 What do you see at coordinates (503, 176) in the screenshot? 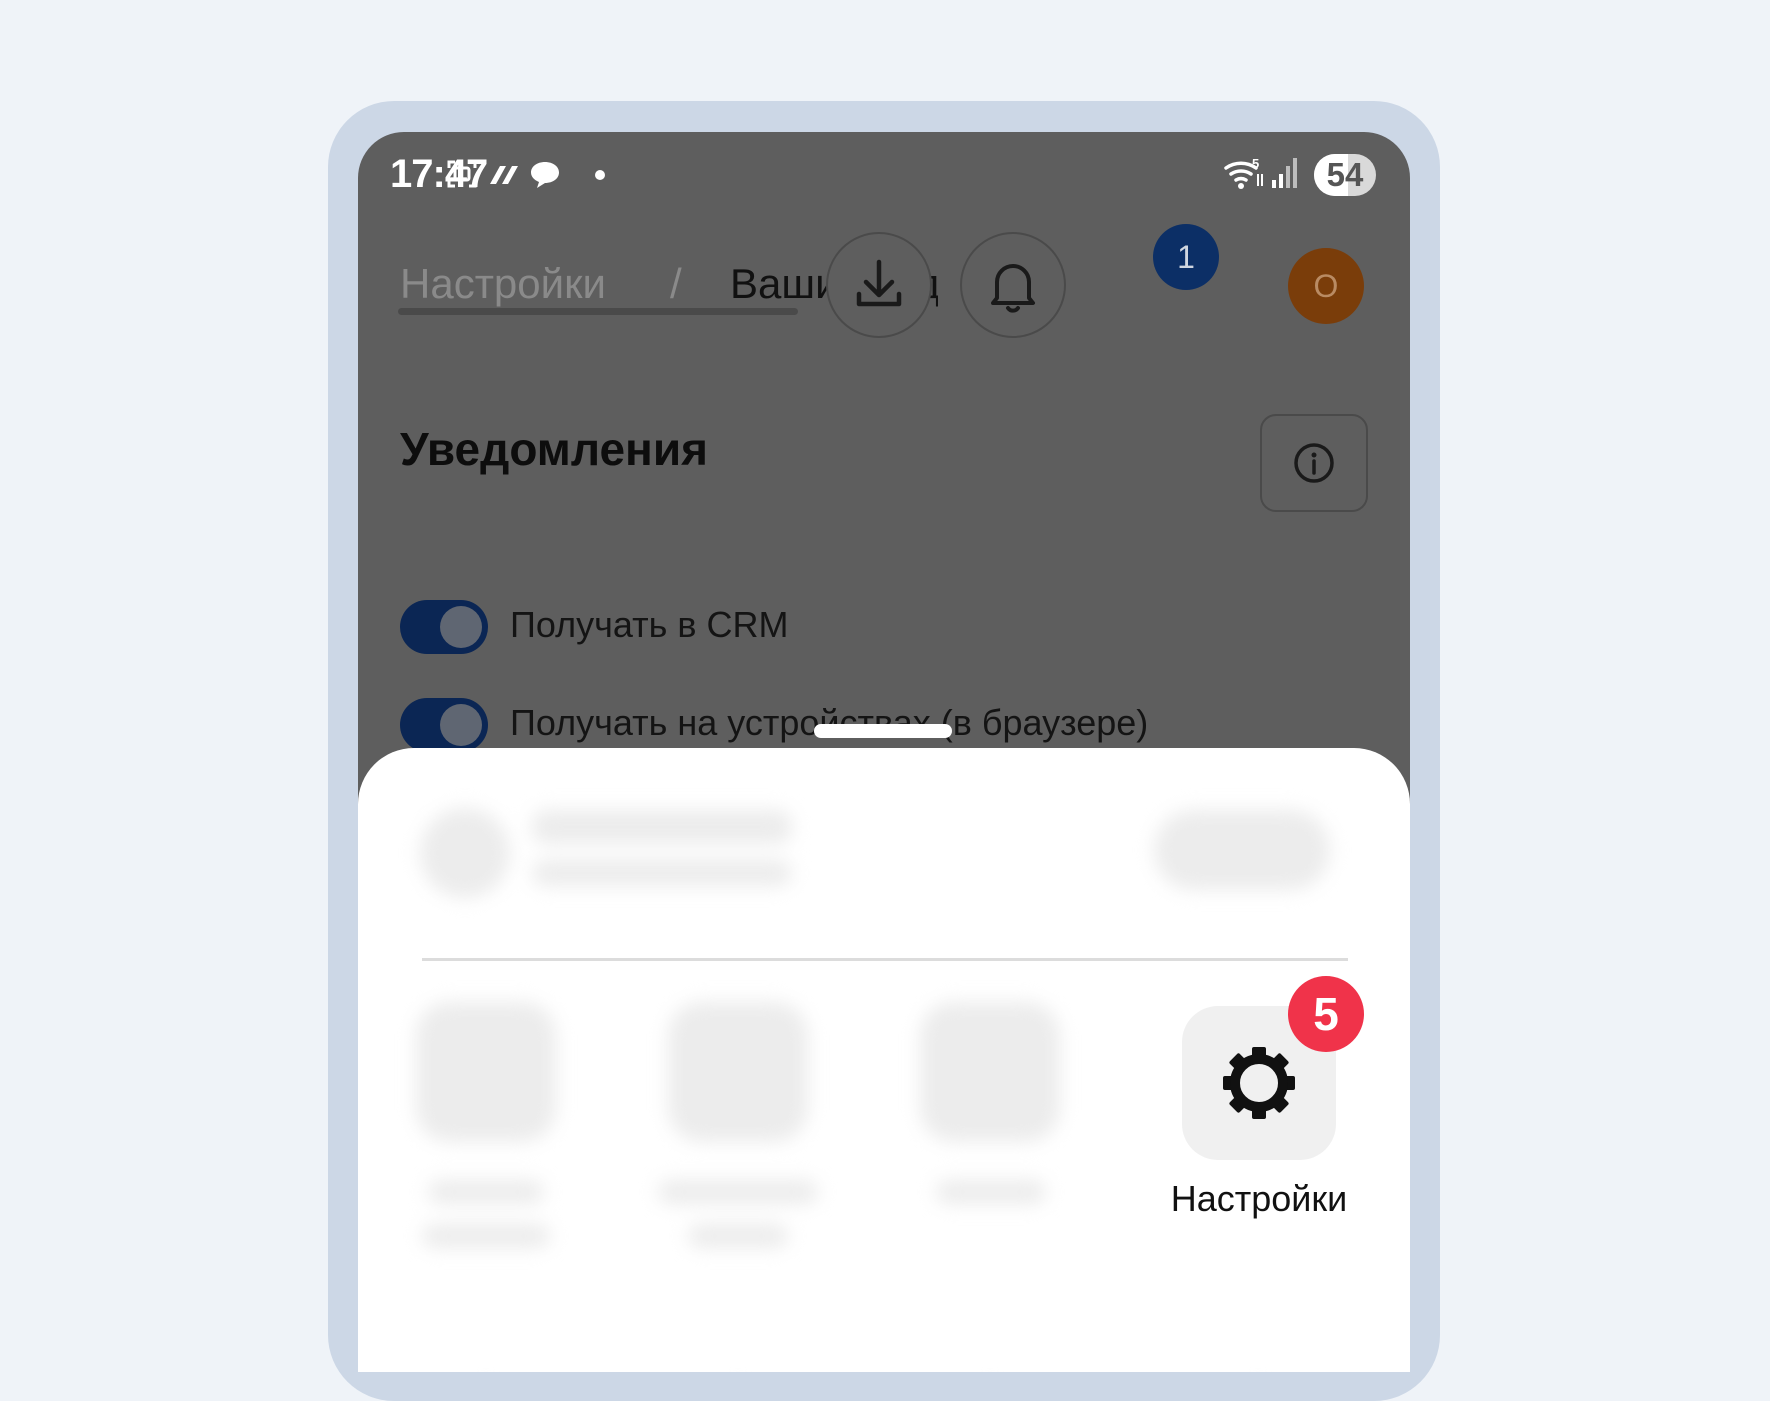
I see `slash-icon` at bounding box center [503, 176].